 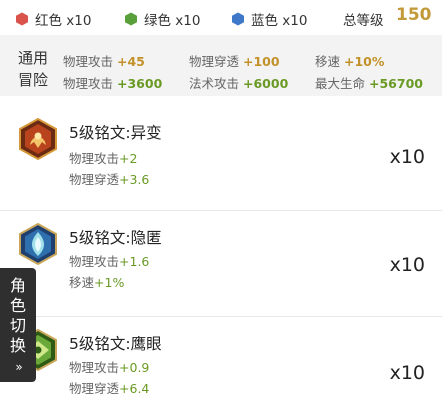 What do you see at coordinates (328, 61) in the screenshot?
I see `stat-name: 移速` at bounding box center [328, 61].